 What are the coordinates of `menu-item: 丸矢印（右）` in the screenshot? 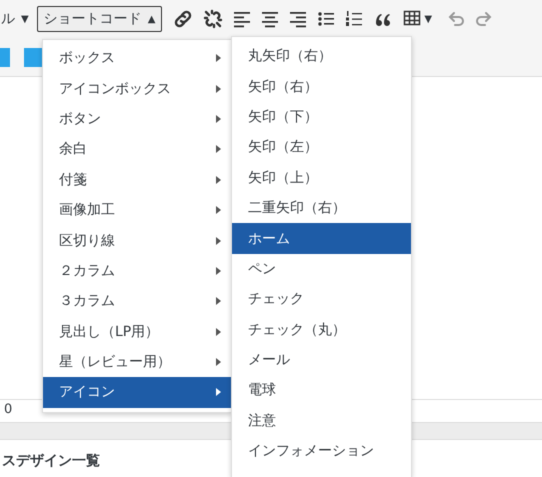 It's located at (321, 56).